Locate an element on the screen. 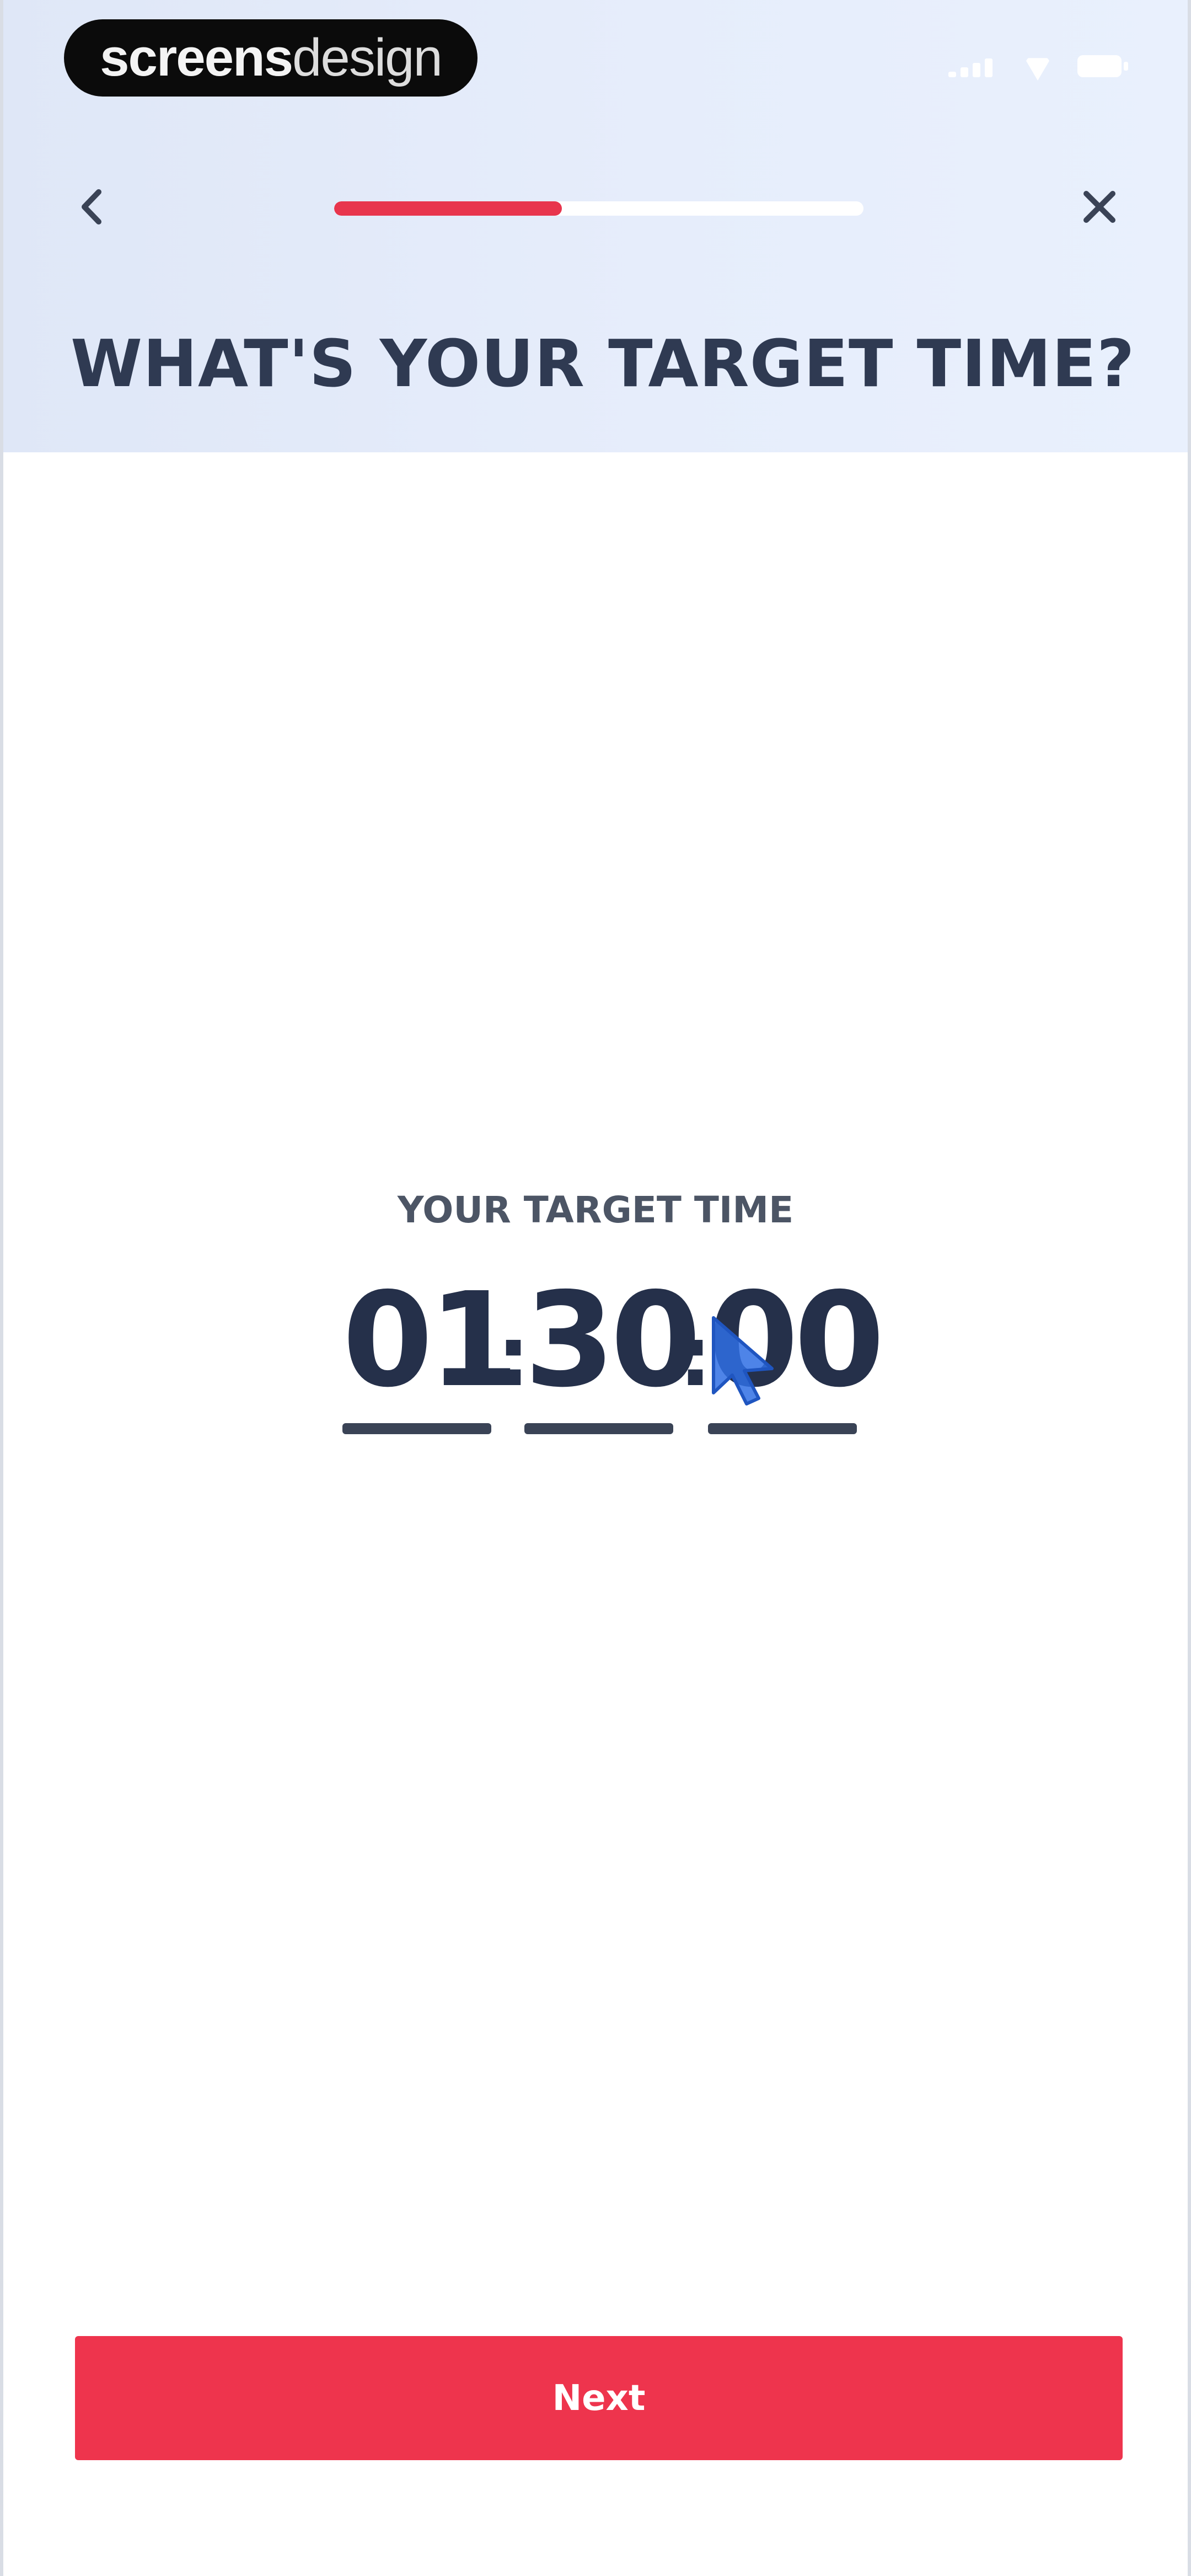 The height and width of the screenshot is (2576, 1191). status-icons is located at coordinates (1038, 66).